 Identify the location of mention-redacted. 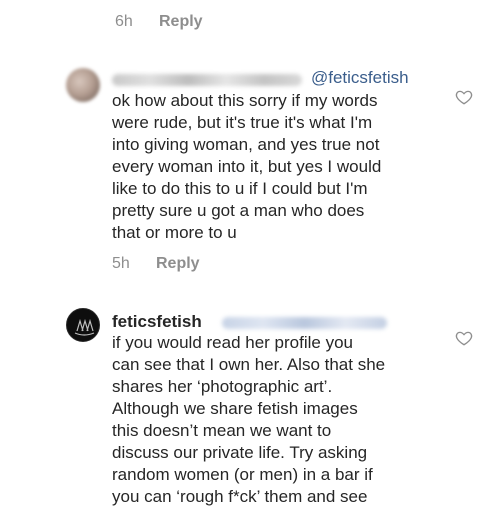
(304, 323).